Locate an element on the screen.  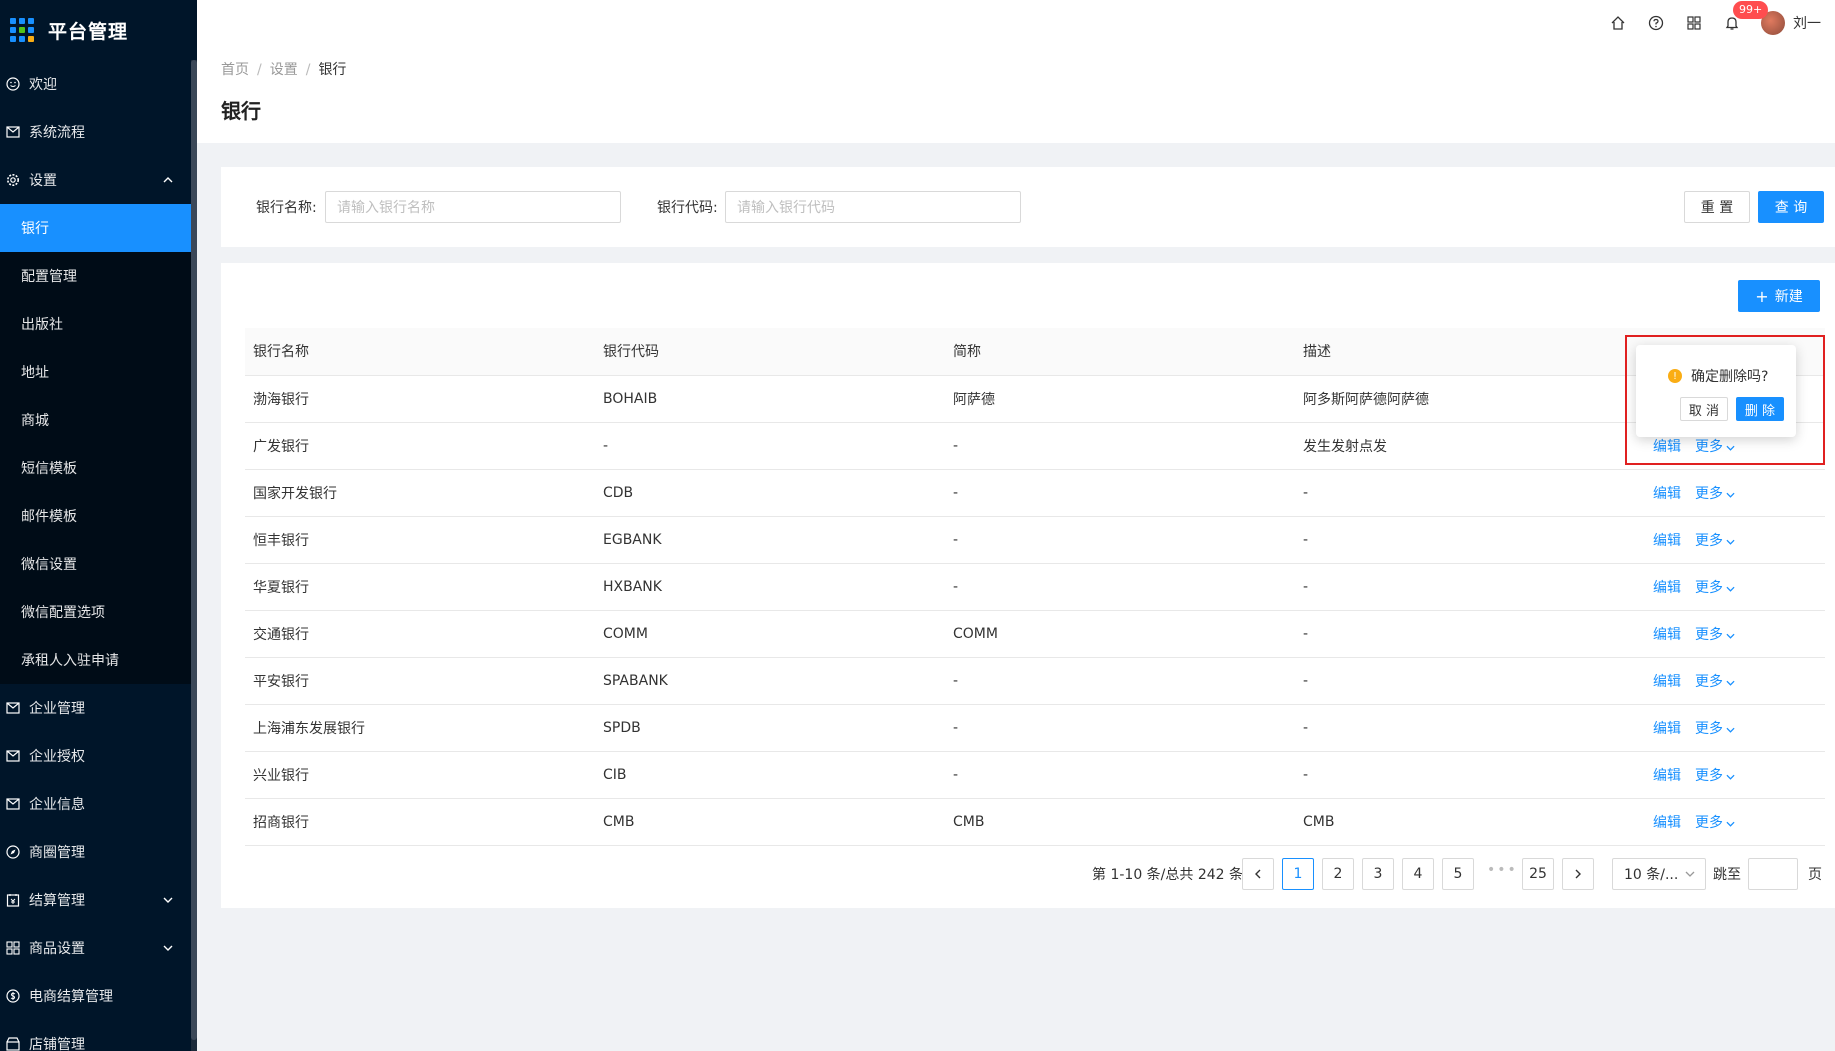
sidebar-item-wechat-settings: 微信设置 is located at coordinates (98, 564).